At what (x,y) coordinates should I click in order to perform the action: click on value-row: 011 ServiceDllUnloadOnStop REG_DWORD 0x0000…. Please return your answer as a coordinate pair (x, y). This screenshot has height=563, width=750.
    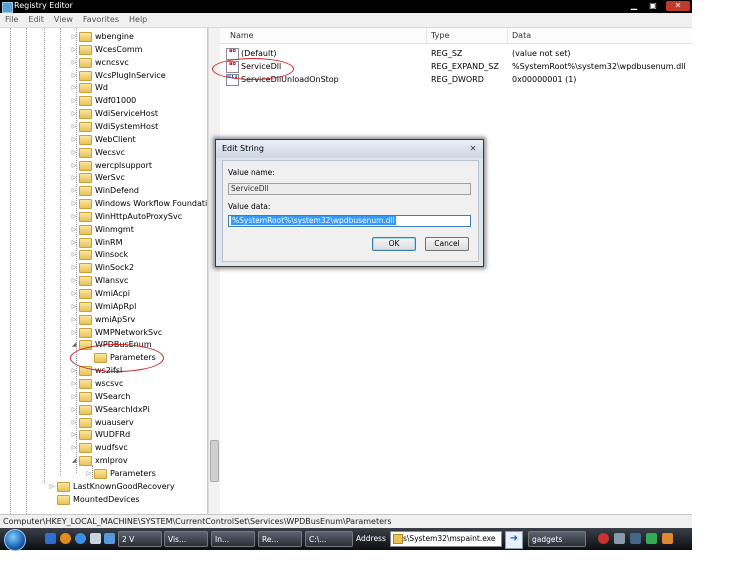
    Looking at the image, I should click on (456, 79).